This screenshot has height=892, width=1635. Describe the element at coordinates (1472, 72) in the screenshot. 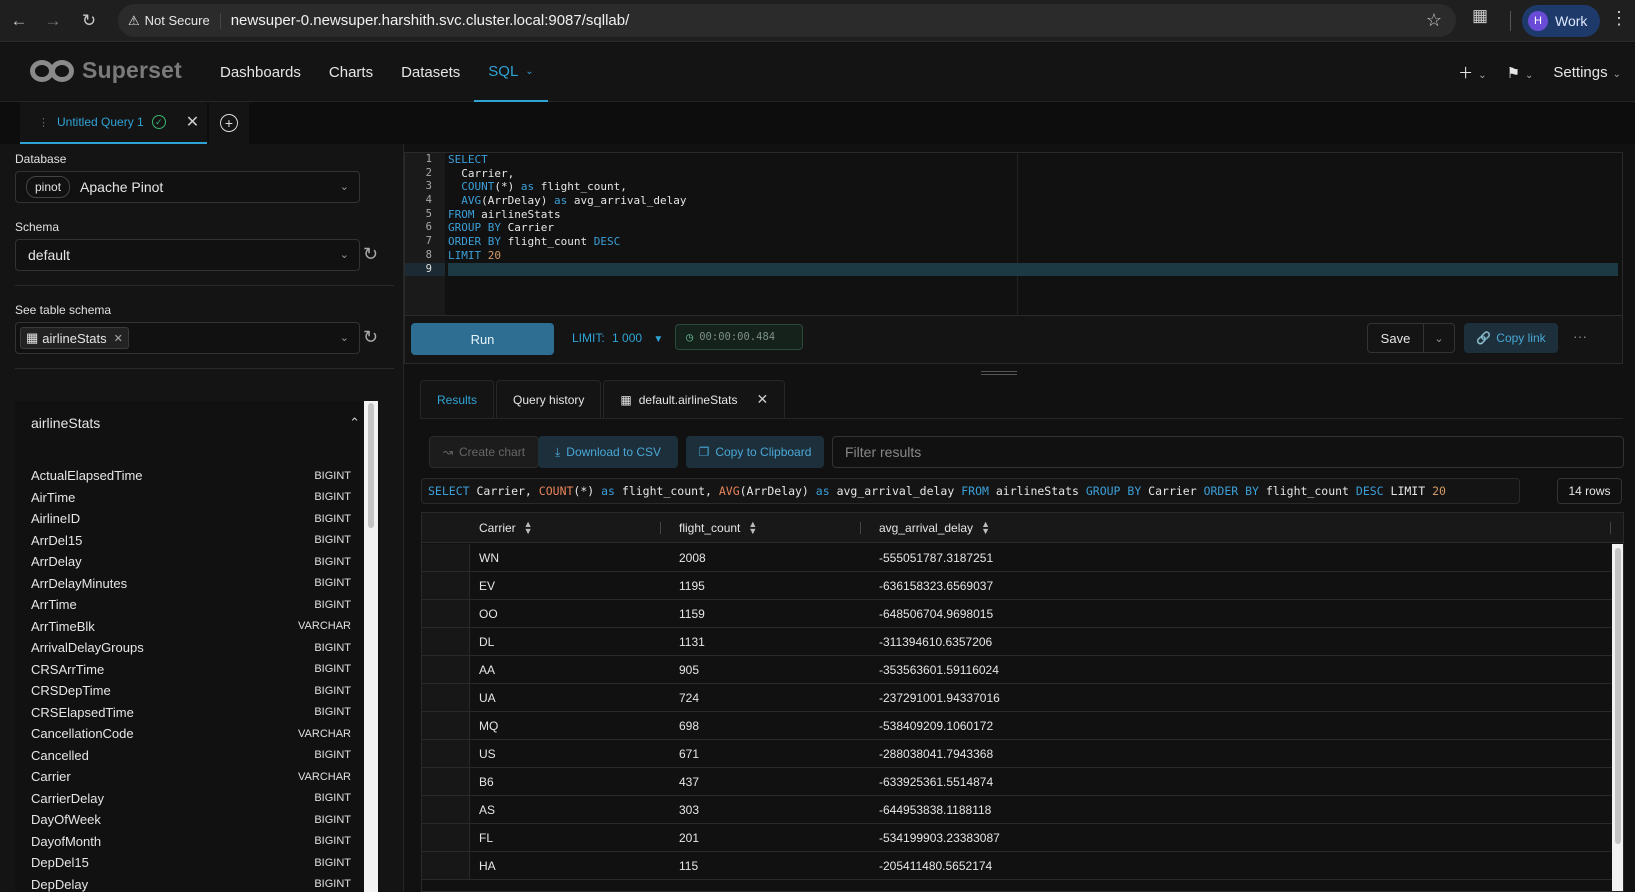

I see `new-menu: ＋ ⌄` at that location.